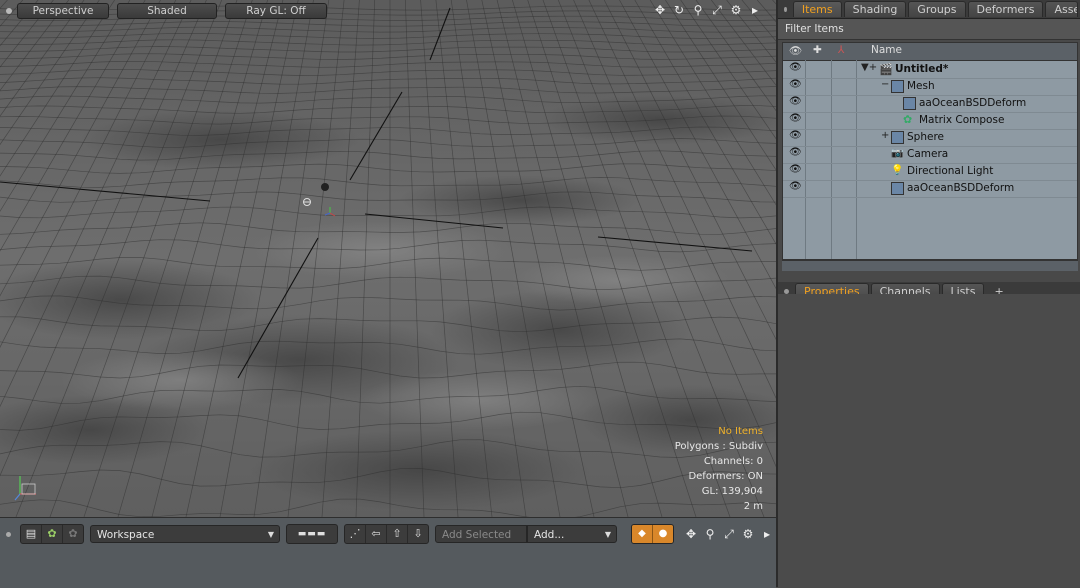 This screenshot has width=1080, height=588. What do you see at coordinates (930, 189) in the screenshot?
I see `tree-row-aaoceanbsddeform: 👁 aaOceanBSDDeform` at bounding box center [930, 189].